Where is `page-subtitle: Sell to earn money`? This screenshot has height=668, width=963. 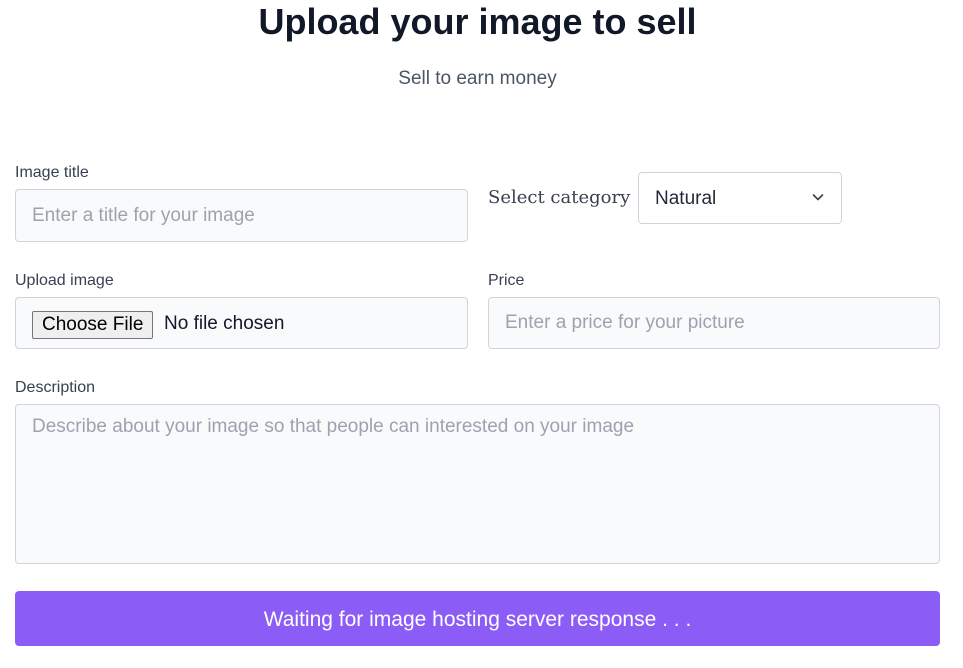 page-subtitle: Sell to earn money is located at coordinates (477, 78).